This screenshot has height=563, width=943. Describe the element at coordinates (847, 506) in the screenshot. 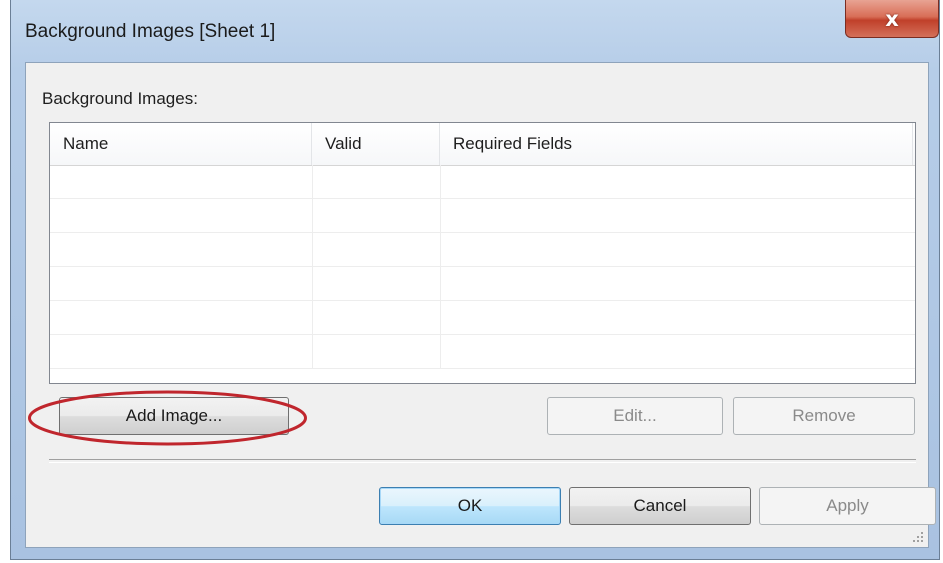

I see `apply-button: Apply` at that location.